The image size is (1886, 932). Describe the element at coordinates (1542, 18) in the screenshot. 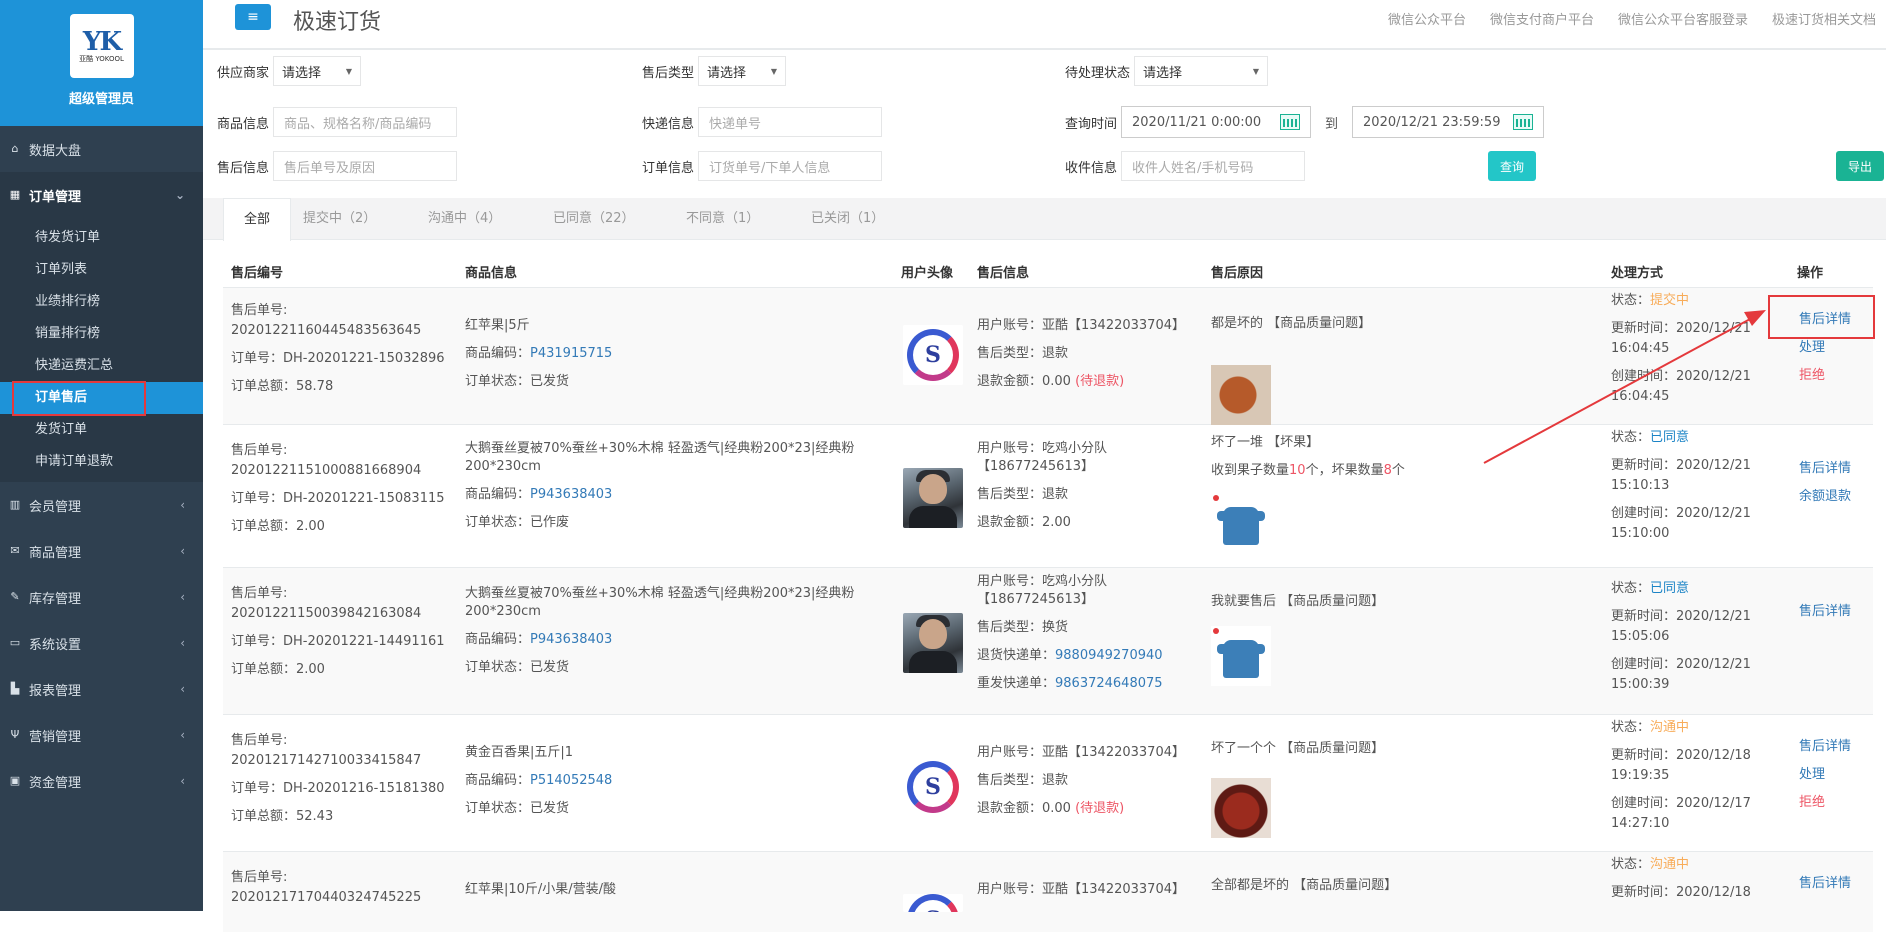

I see `link-wechat-pay: 微信支付商户平台` at that location.